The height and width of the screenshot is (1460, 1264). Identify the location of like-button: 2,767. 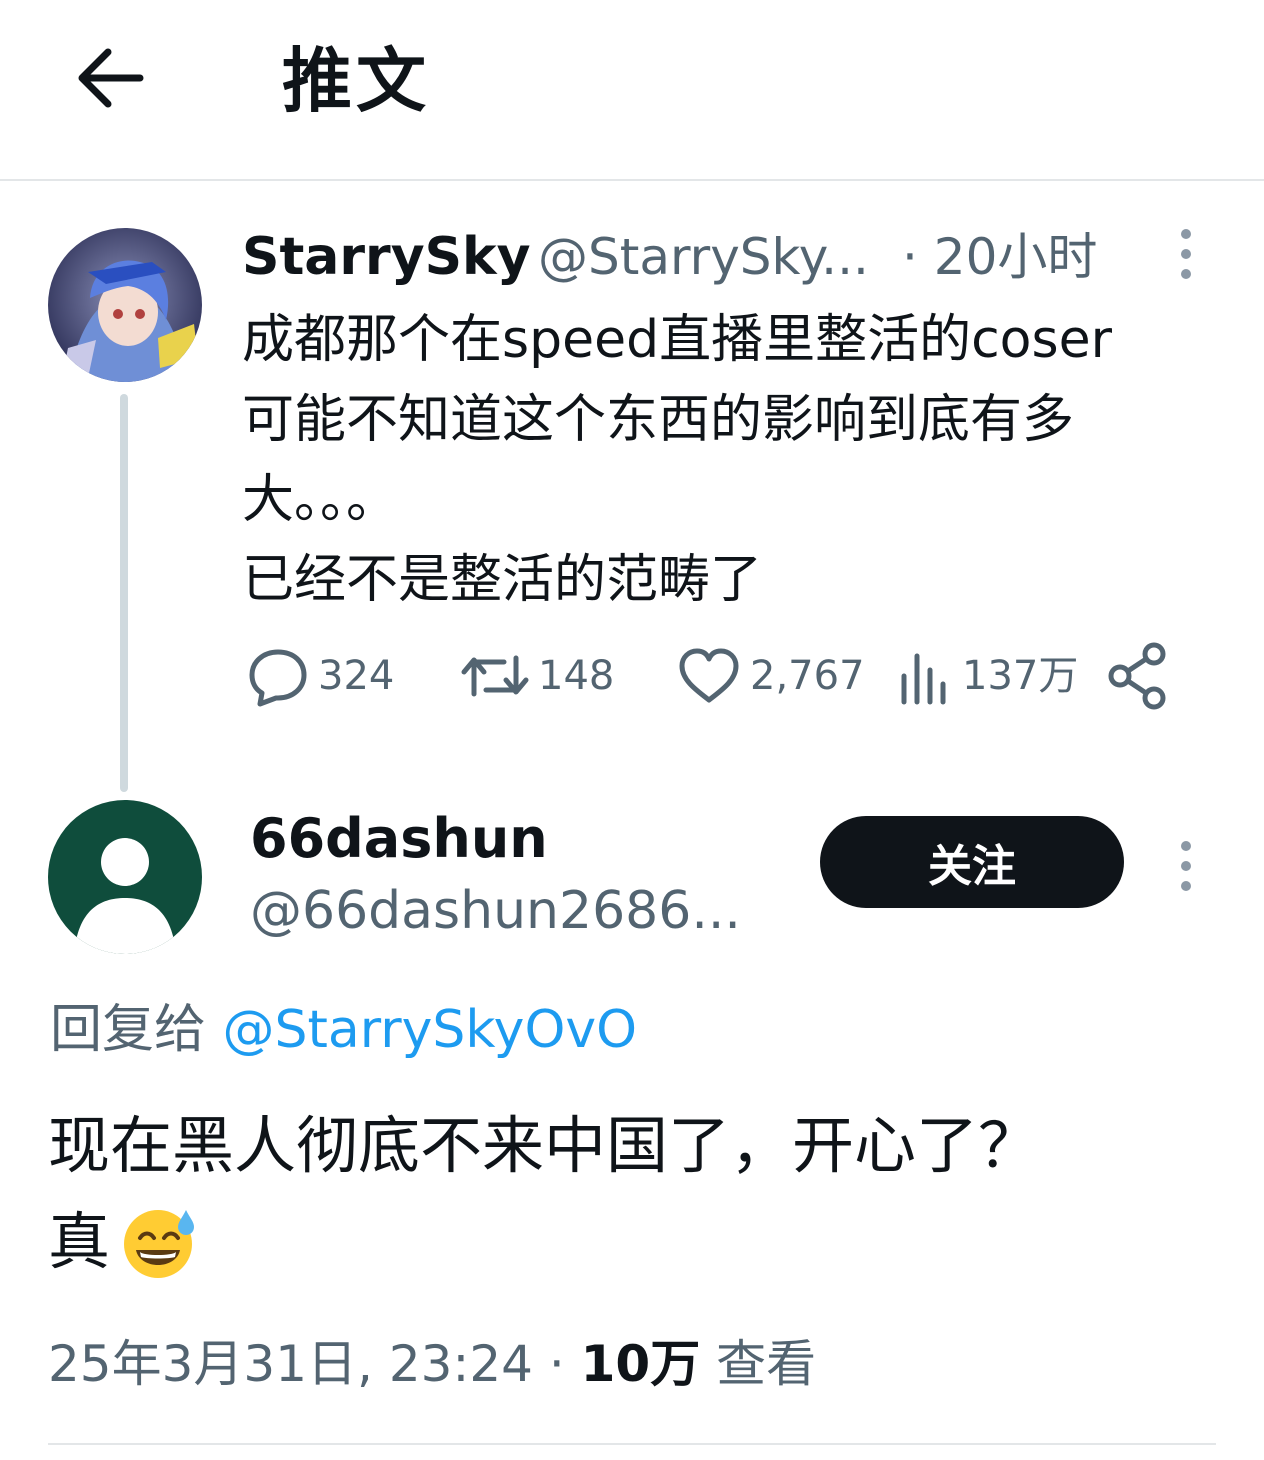
(770, 676).